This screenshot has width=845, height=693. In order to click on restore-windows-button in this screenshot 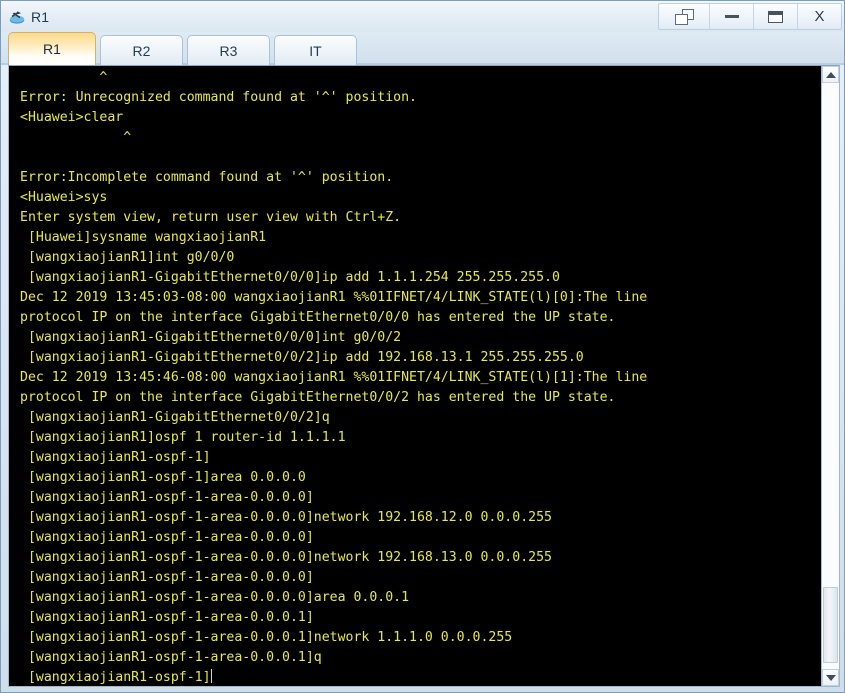, I will do `click(684, 16)`.